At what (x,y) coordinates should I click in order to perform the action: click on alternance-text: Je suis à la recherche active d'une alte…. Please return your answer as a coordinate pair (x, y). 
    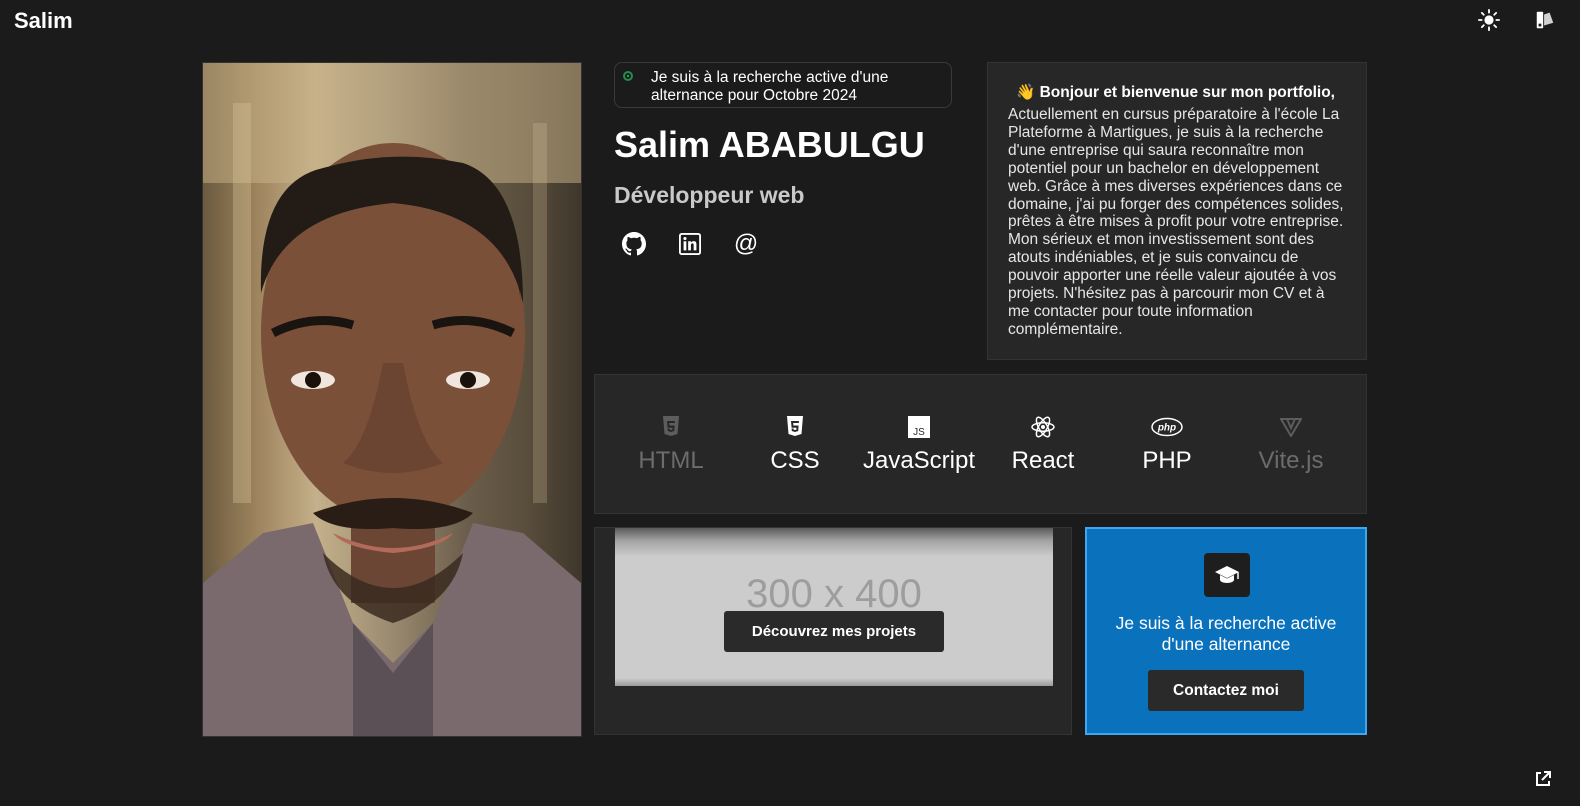
    Looking at the image, I should click on (1226, 633).